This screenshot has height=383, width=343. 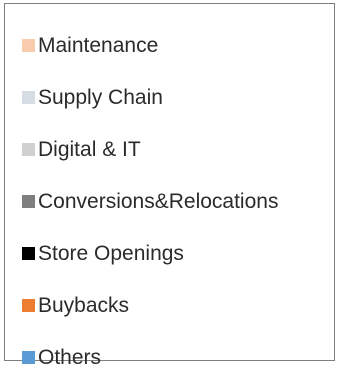 I want to click on legend-entry: Conversions&Relocations, so click(x=150, y=201).